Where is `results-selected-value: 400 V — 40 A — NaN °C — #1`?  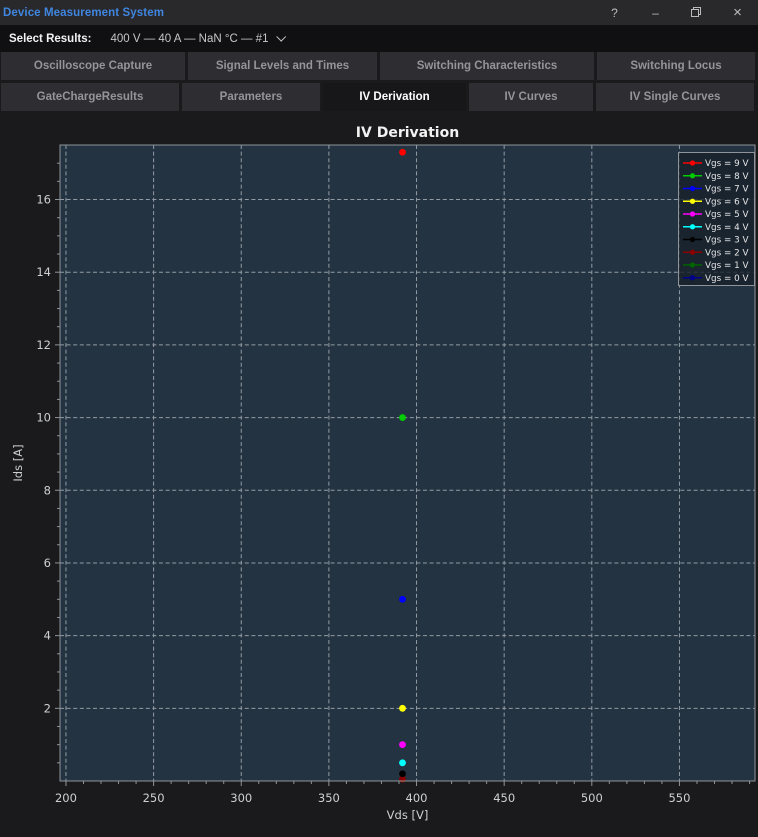
results-selected-value: 400 V — 40 A — NaN °C — #1 is located at coordinates (189, 38).